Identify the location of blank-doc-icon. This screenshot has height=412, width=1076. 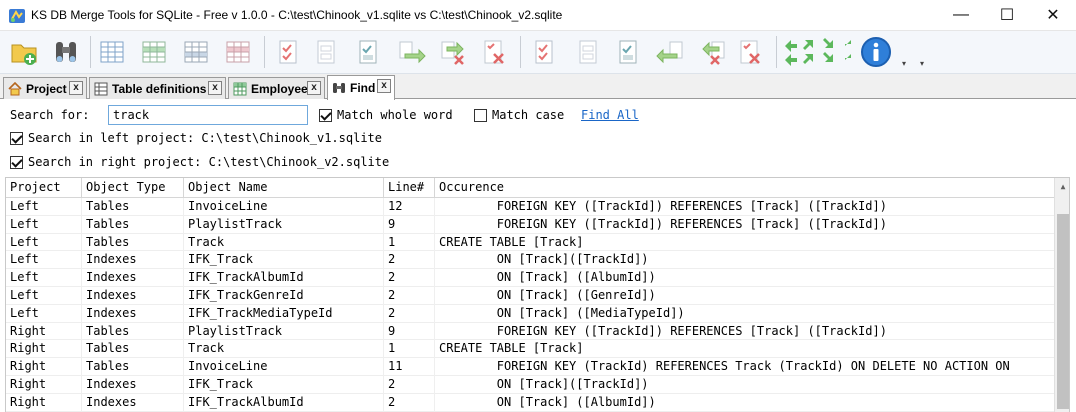
(326, 52).